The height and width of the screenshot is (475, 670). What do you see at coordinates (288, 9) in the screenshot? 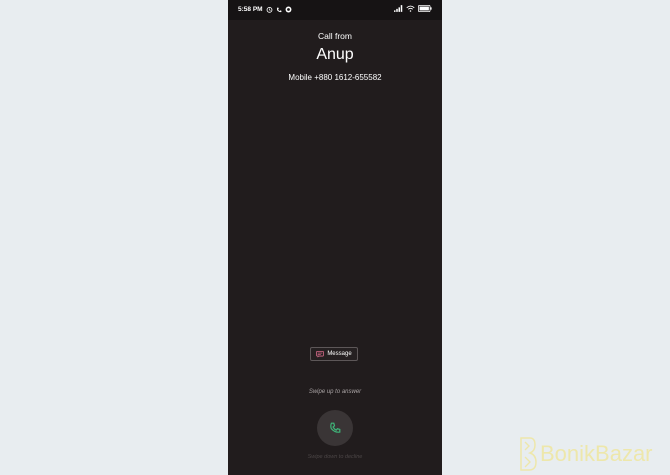
I see `whatsapp-icon` at bounding box center [288, 9].